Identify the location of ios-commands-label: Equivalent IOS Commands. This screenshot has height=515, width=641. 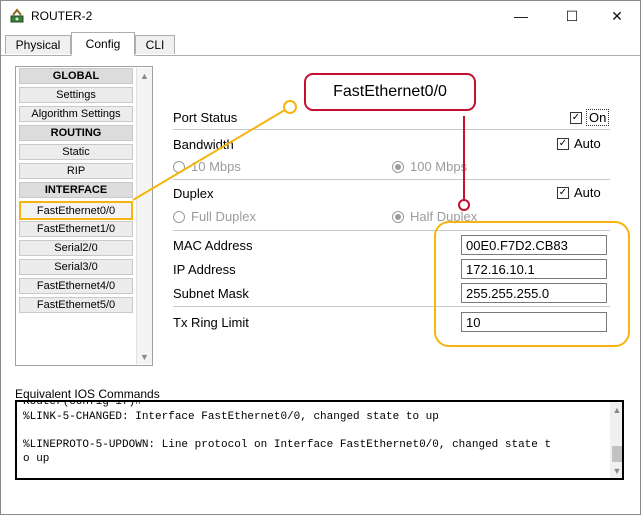
(87, 394).